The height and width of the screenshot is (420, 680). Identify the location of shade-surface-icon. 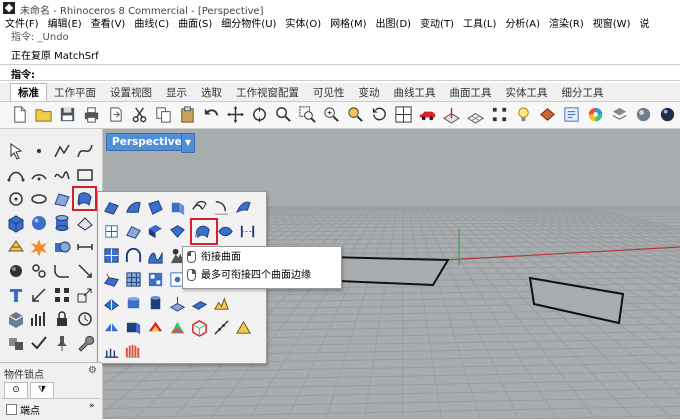
(243, 327).